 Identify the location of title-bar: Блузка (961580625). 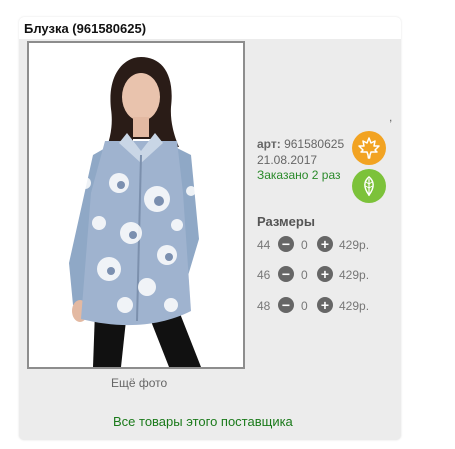
(210, 28).